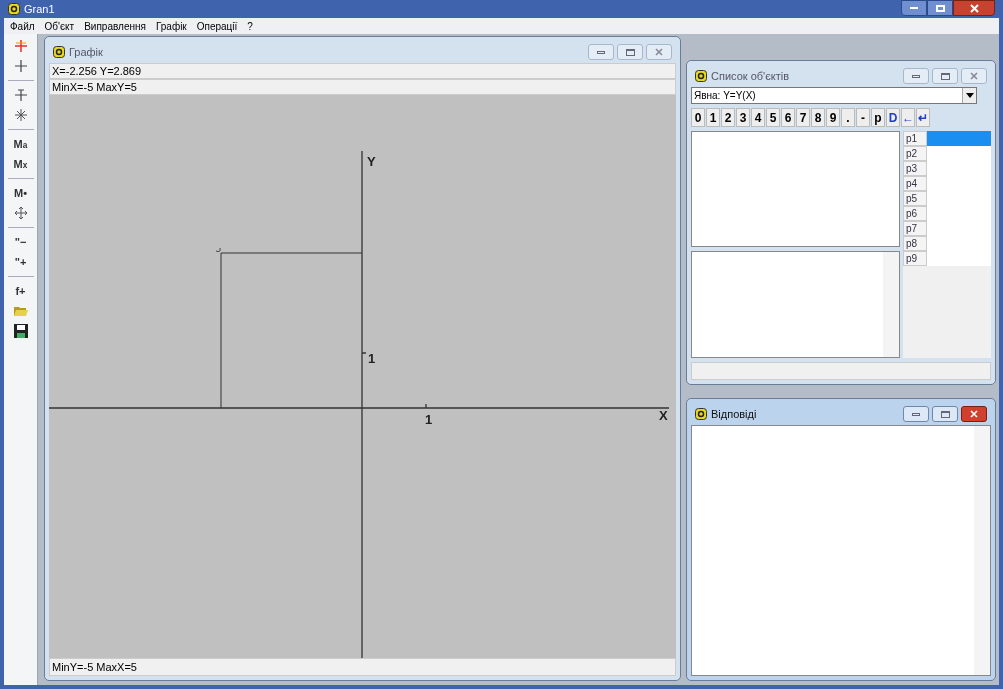 The height and width of the screenshot is (689, 1003). Describe the element at coordinates (20, 291) in the screenshot. I see `tool-button: f+` at that location.